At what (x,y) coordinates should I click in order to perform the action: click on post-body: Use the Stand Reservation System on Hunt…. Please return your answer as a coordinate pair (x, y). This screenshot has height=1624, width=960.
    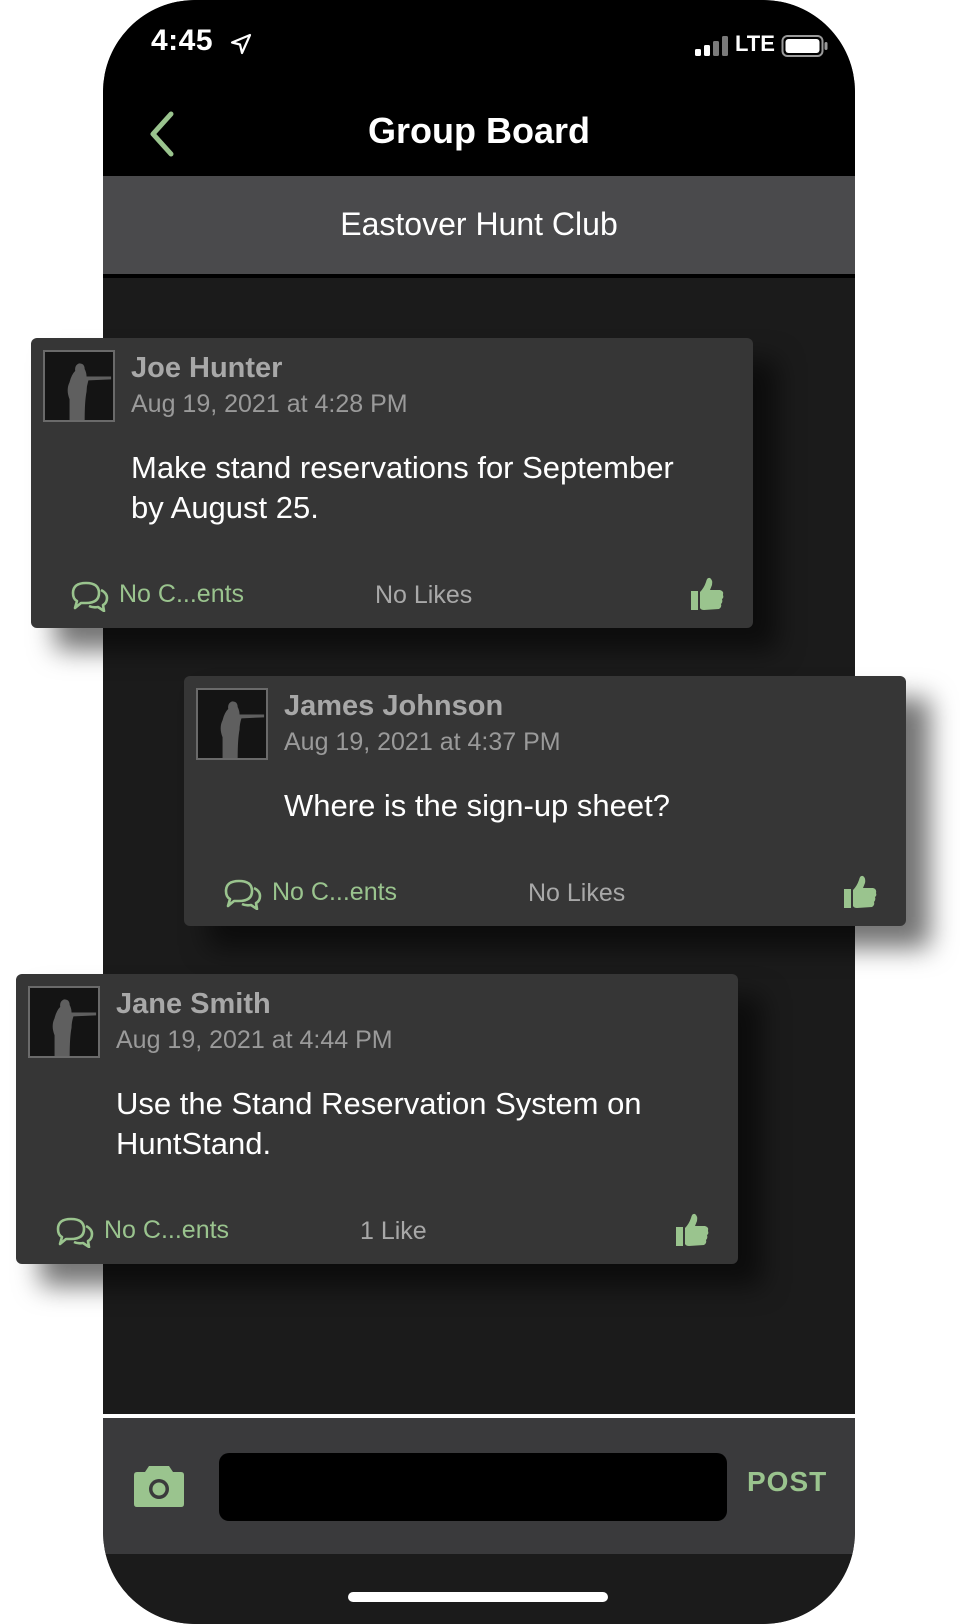
    Looking at the image, I should click on (379, 1123).